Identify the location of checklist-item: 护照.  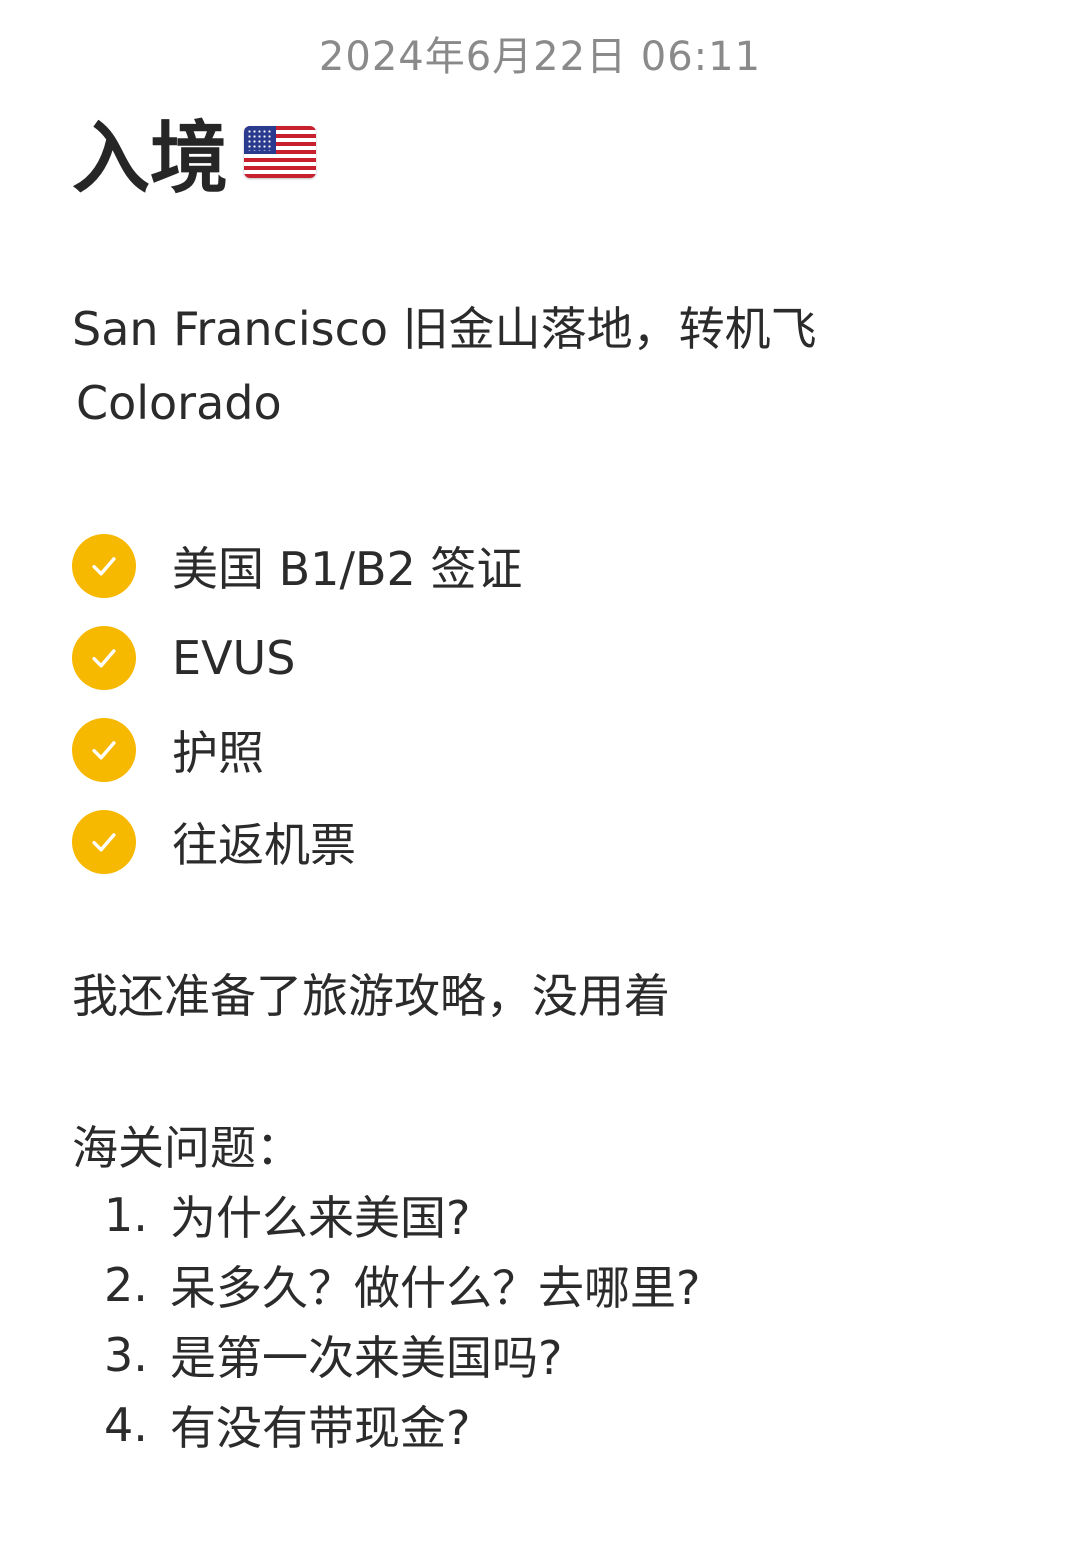
(297, 750).